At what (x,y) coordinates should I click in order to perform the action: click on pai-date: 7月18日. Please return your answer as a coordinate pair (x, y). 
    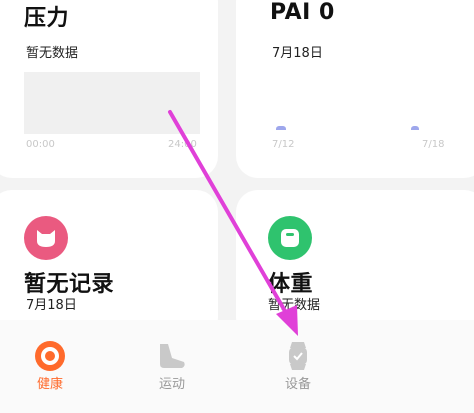
    Looking at the image, I should click on (297, 53).